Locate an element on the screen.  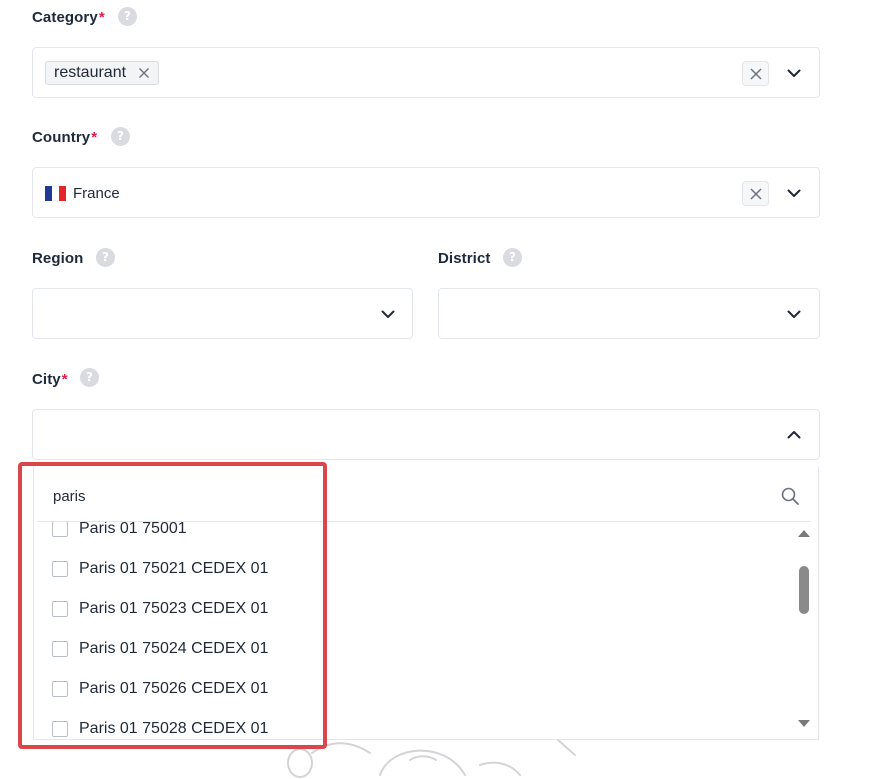
country-clear-button is located at coordinates (755, 193).